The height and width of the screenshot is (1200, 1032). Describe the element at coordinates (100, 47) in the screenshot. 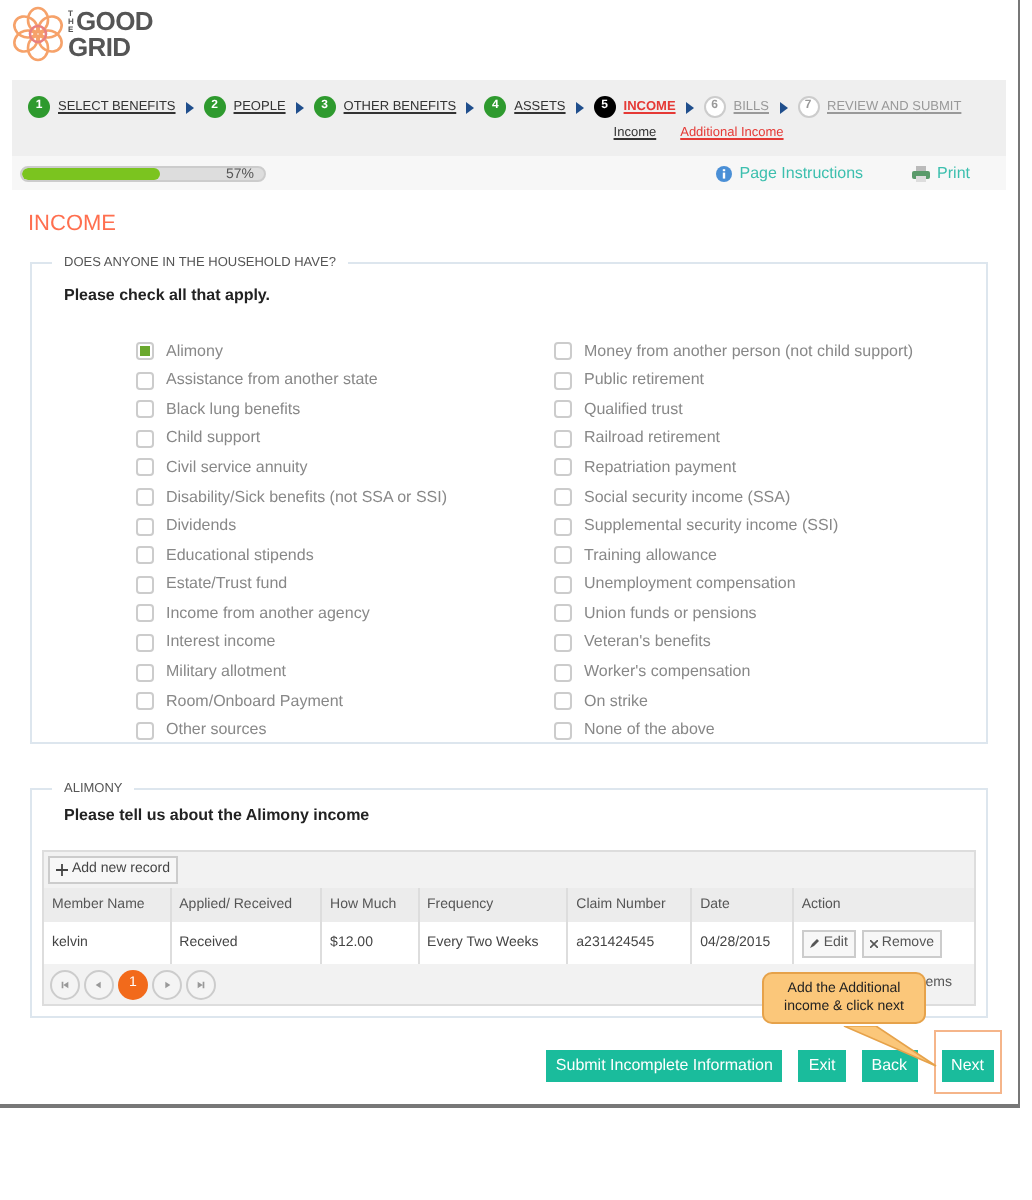

I see `logo-text: GRID` at that location.